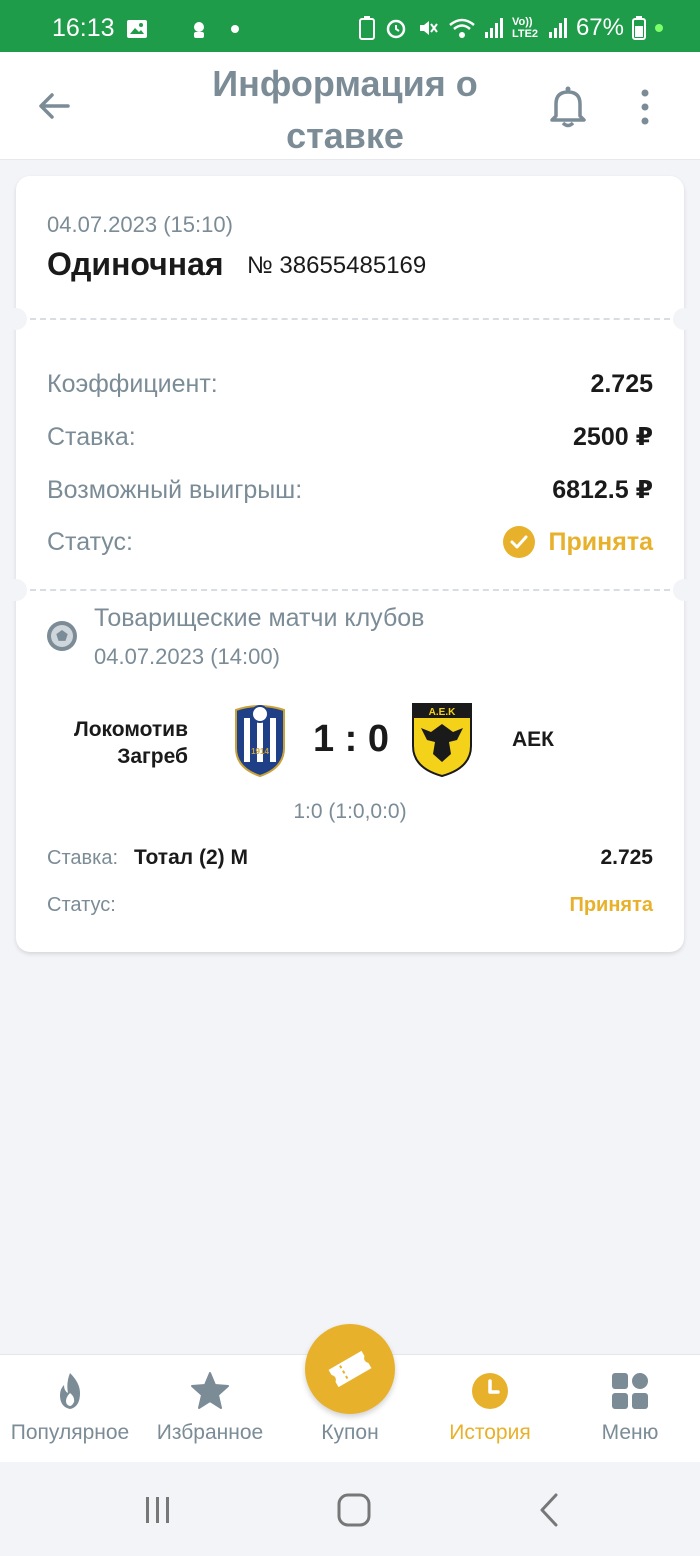  What do you see at coordinates (90, 541) in the screenshot?
I see `status-label: Статус:` at bounding box center [90, 541].